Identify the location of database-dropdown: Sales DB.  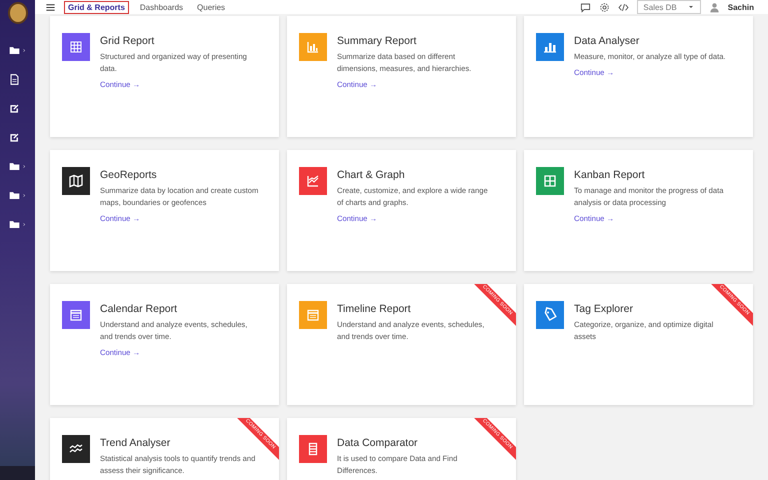
(669, 7).